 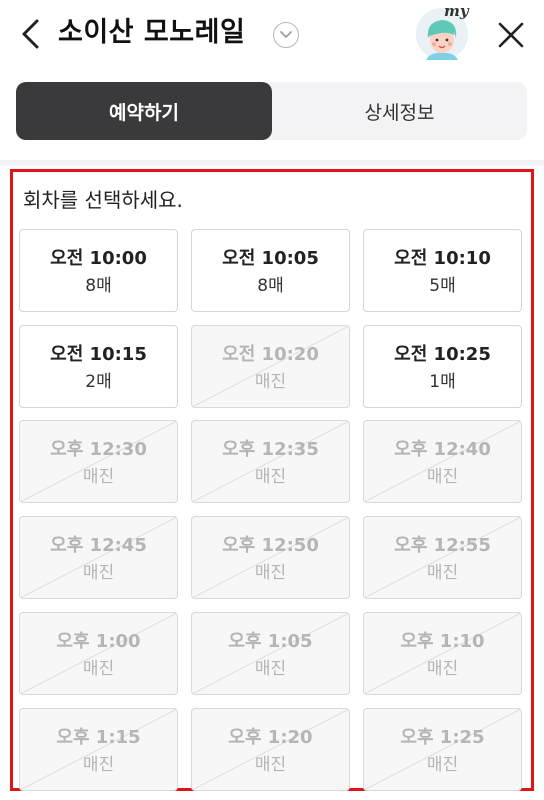 I want to click on tab-bar: 예약하기 상세정보, so click(x=271, y=111).